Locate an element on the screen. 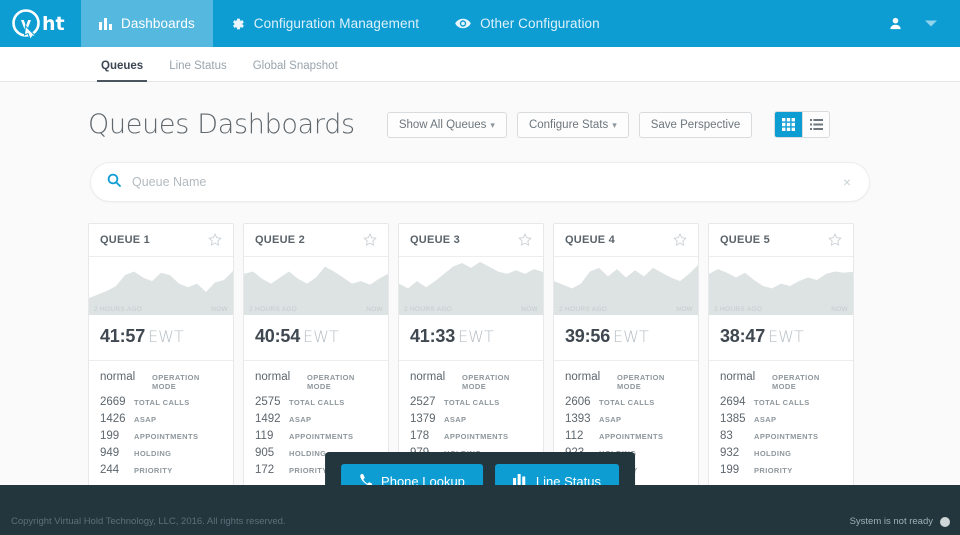  queue-card-header: QUEUE 1 is located at coordinates (161, 240).